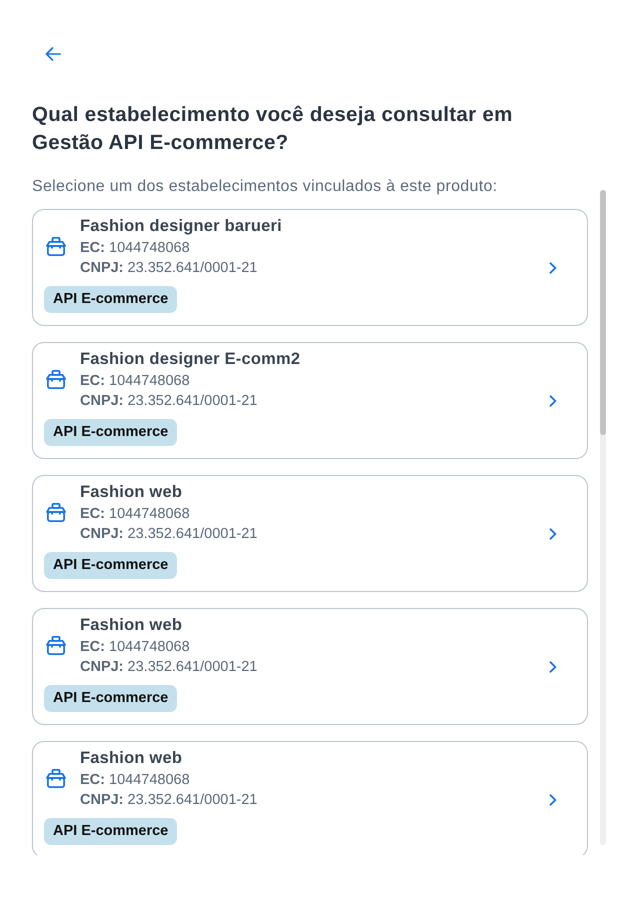 This screenshot has width=620, height=900. Describe the element at coordinates (603, 517) in the screenshot. I see `scrollbar-track` at that location.